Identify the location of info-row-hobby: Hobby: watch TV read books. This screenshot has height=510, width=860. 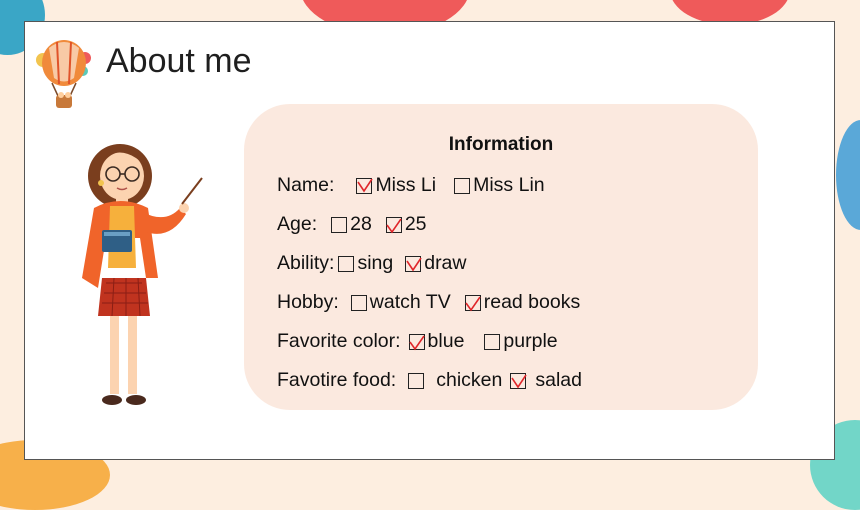
(428, 302).